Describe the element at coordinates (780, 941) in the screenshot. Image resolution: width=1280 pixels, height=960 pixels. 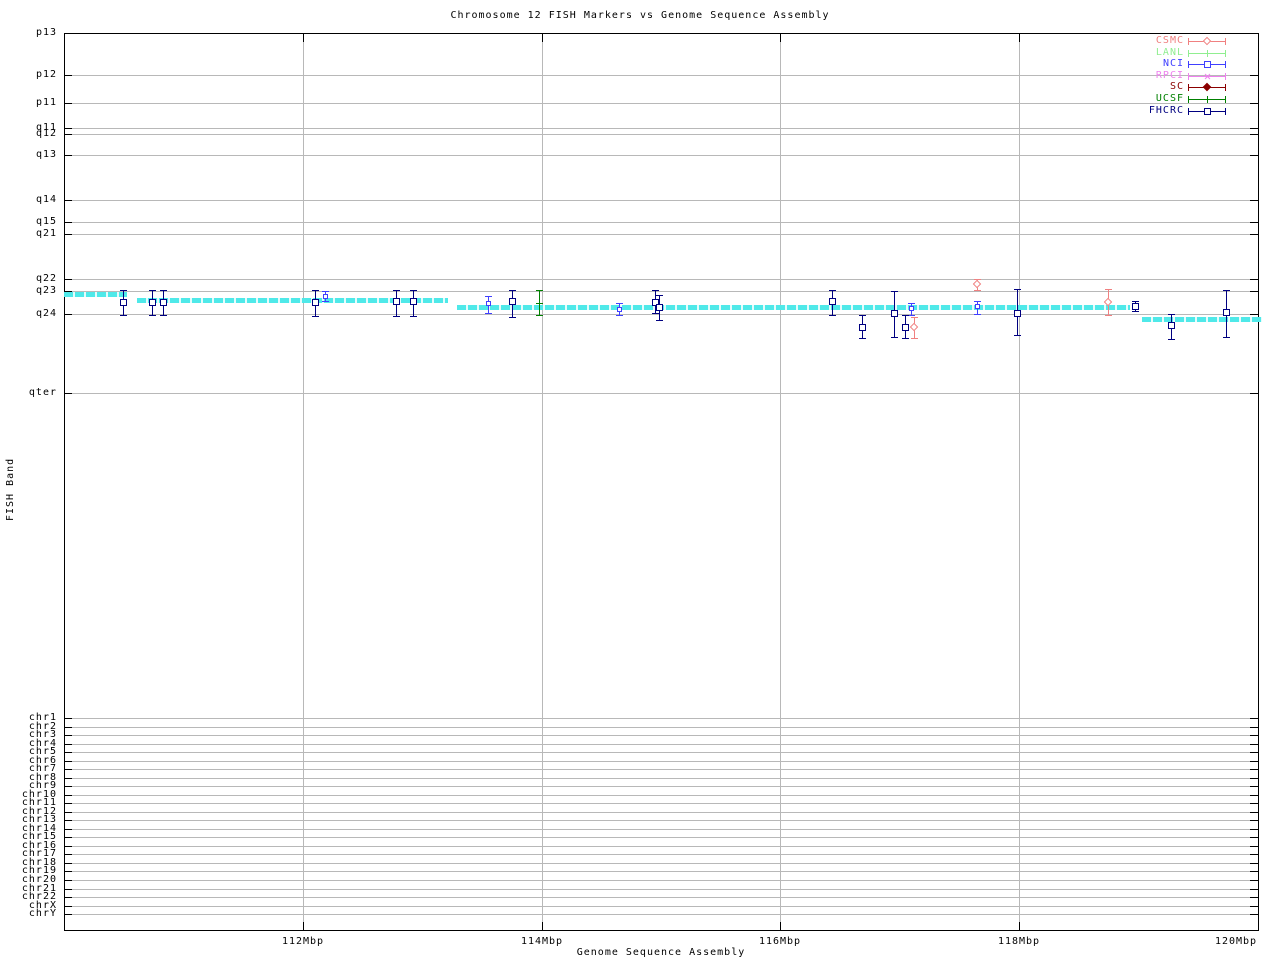
I see `x-tick-label: 116Mbp` at that location.